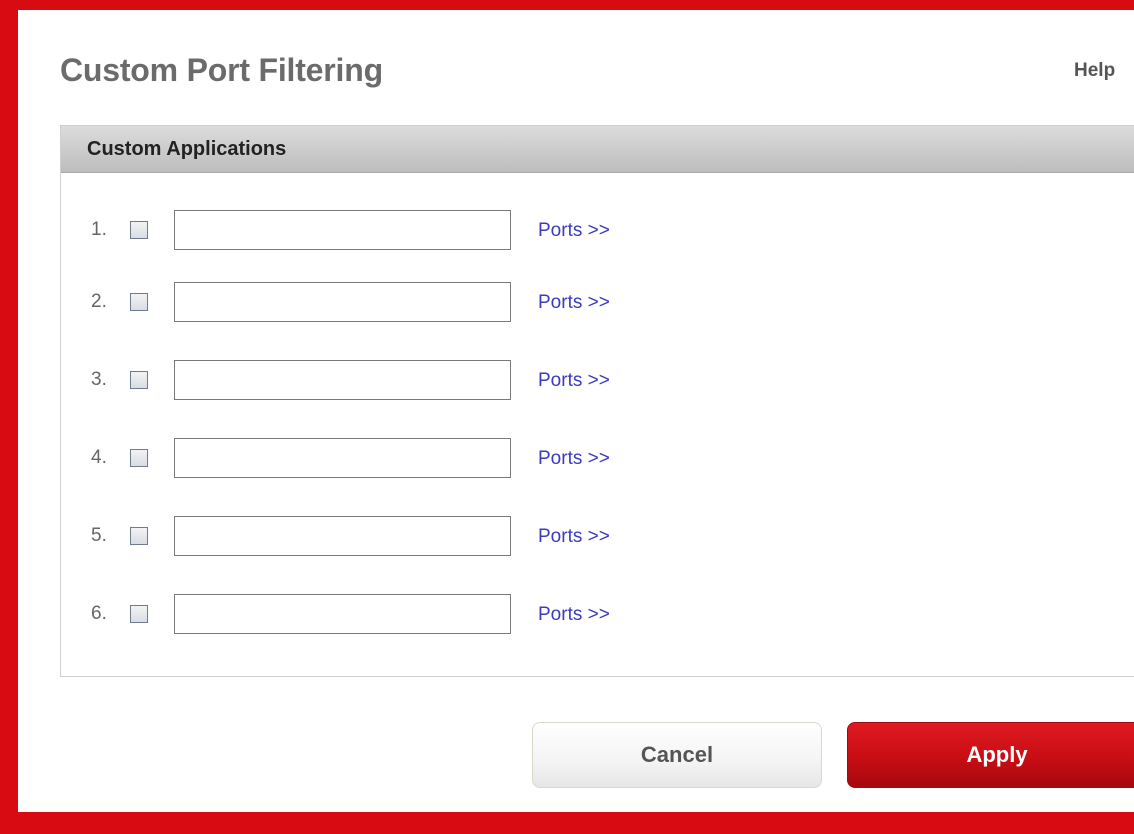  I want to click on apply-button: Apply, so click(990, 755).